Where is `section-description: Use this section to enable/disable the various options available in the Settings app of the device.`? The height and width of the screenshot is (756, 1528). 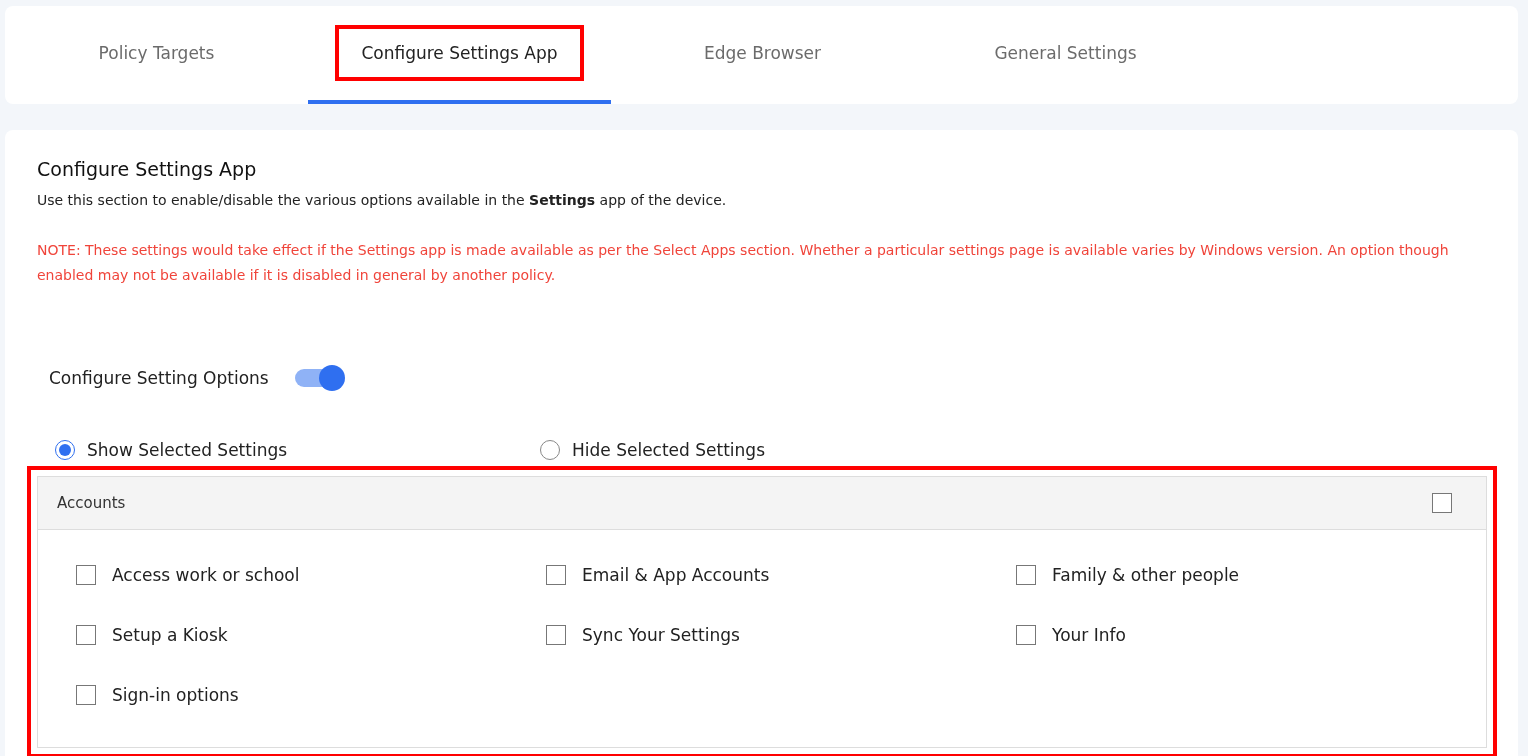
section-description: Use this section to enable/disable the various options available in the Settings app of the device. is located at coordinates (382, 200).